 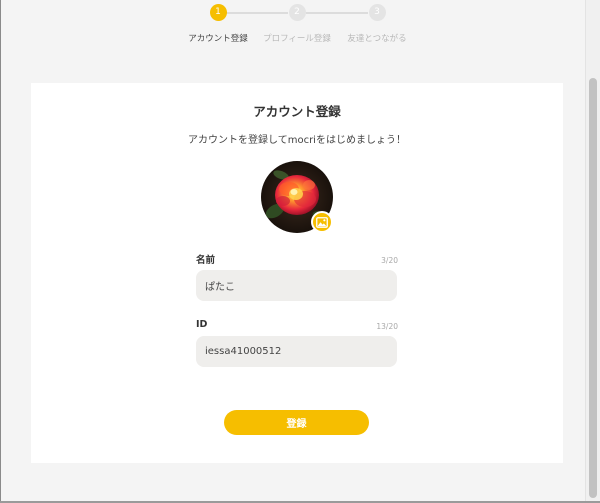 What do you see at coordinates (206, 260) in the screenshot?
I see `name-label: 名前` at bounding box center [206, 260].